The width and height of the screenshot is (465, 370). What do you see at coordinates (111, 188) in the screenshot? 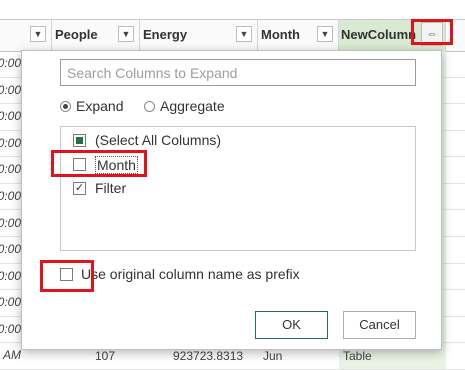
I see `filter-label: Filter` at bounding box center [111, 188].